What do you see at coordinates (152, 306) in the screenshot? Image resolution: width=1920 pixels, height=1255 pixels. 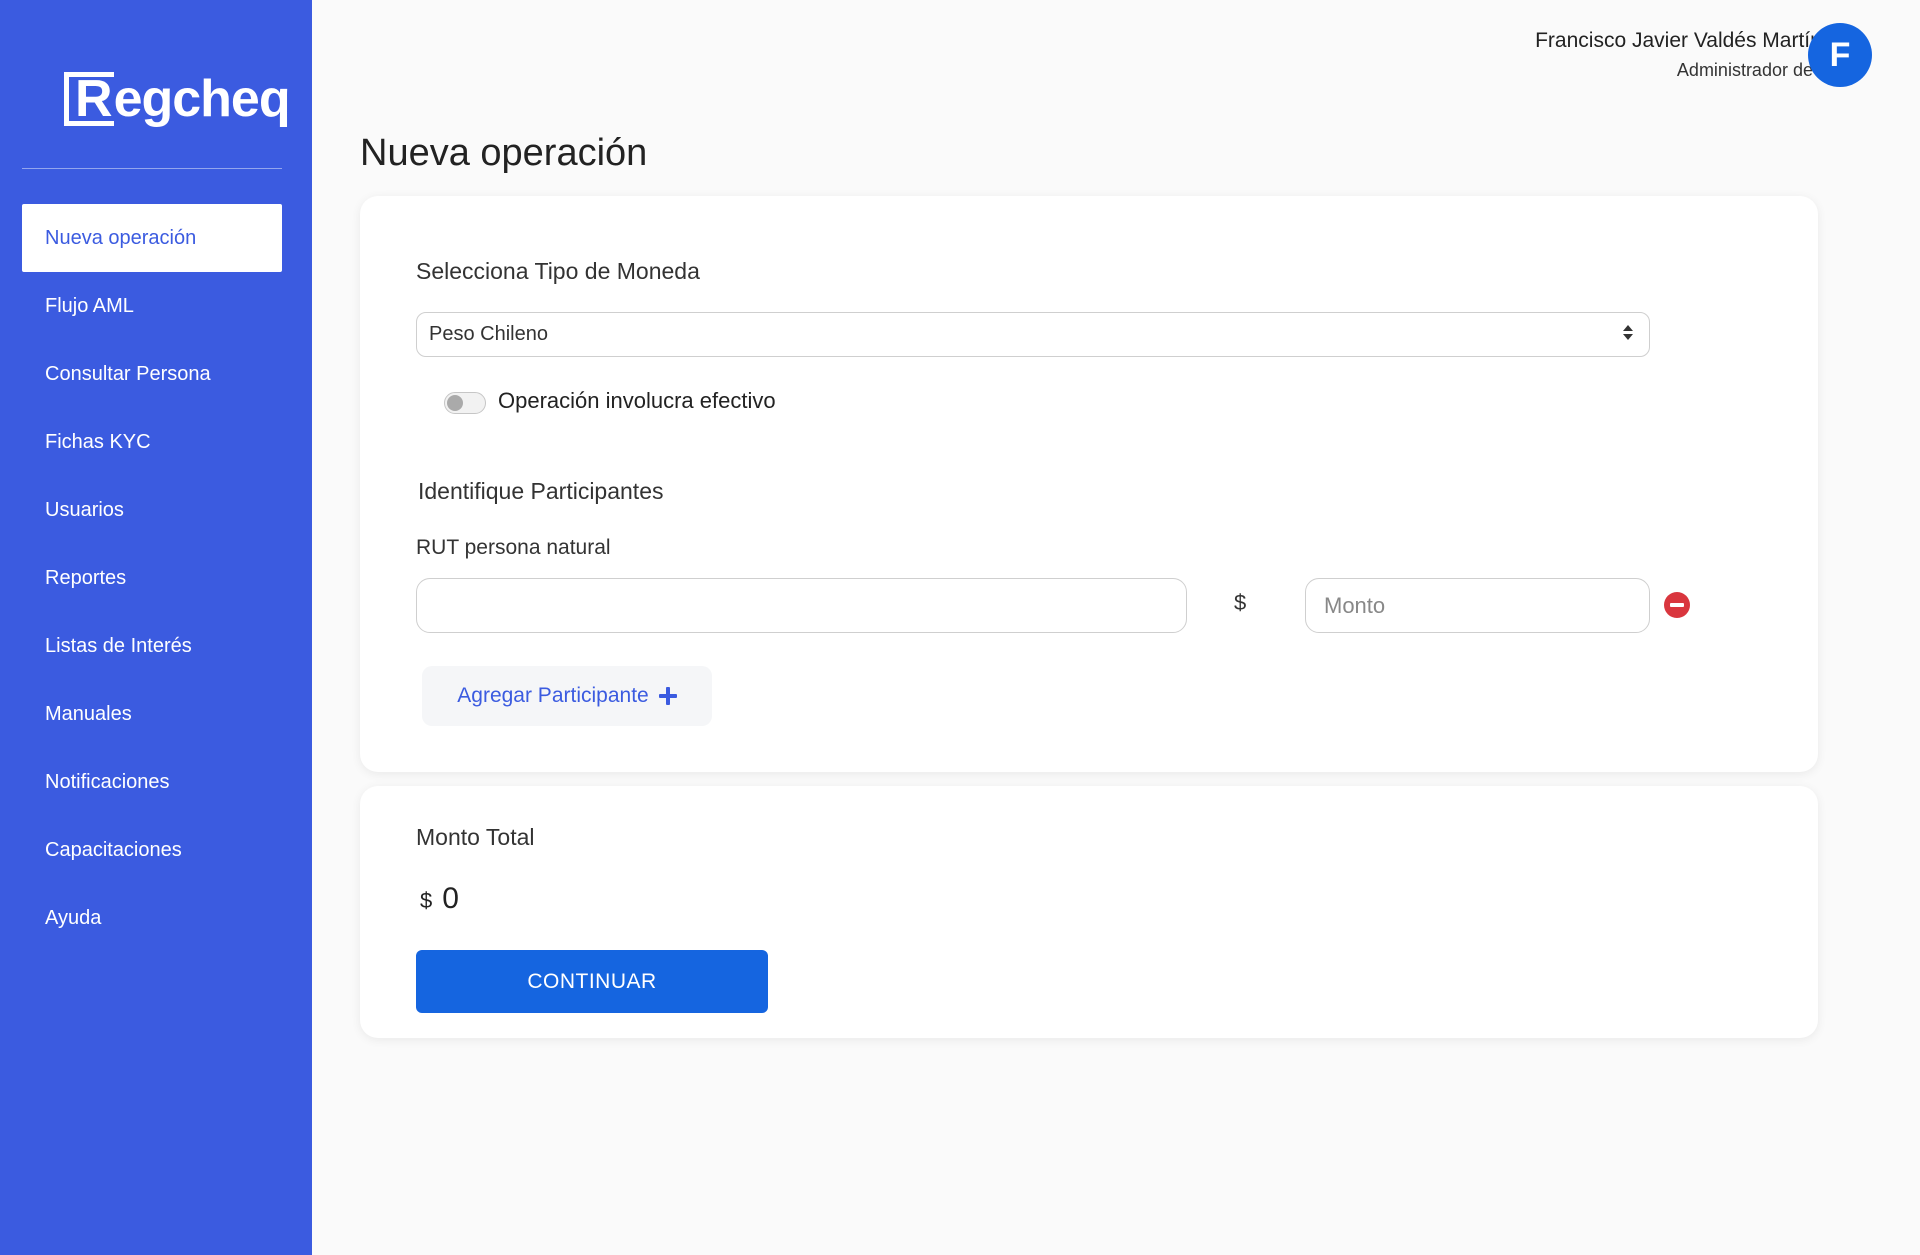 I see `sidebar-item-flujo-aml: Flujo AML` at bounding box center [152, 306].